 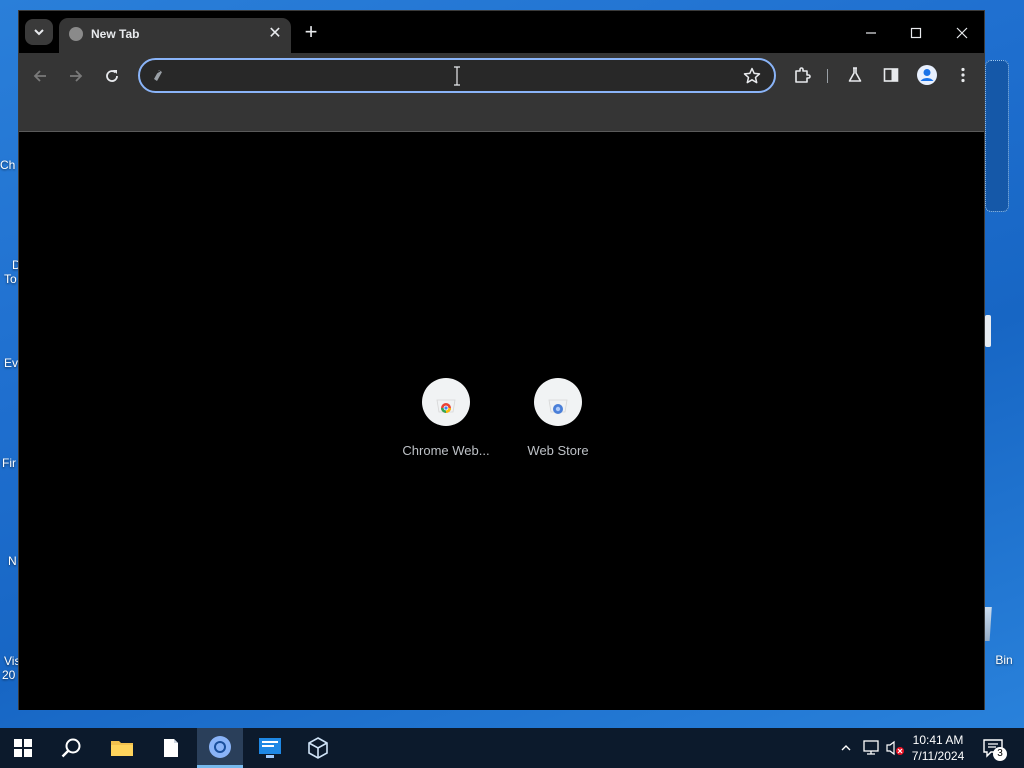 I want to click on desktop-icon-label: Ch, so click(x=7, y=165).